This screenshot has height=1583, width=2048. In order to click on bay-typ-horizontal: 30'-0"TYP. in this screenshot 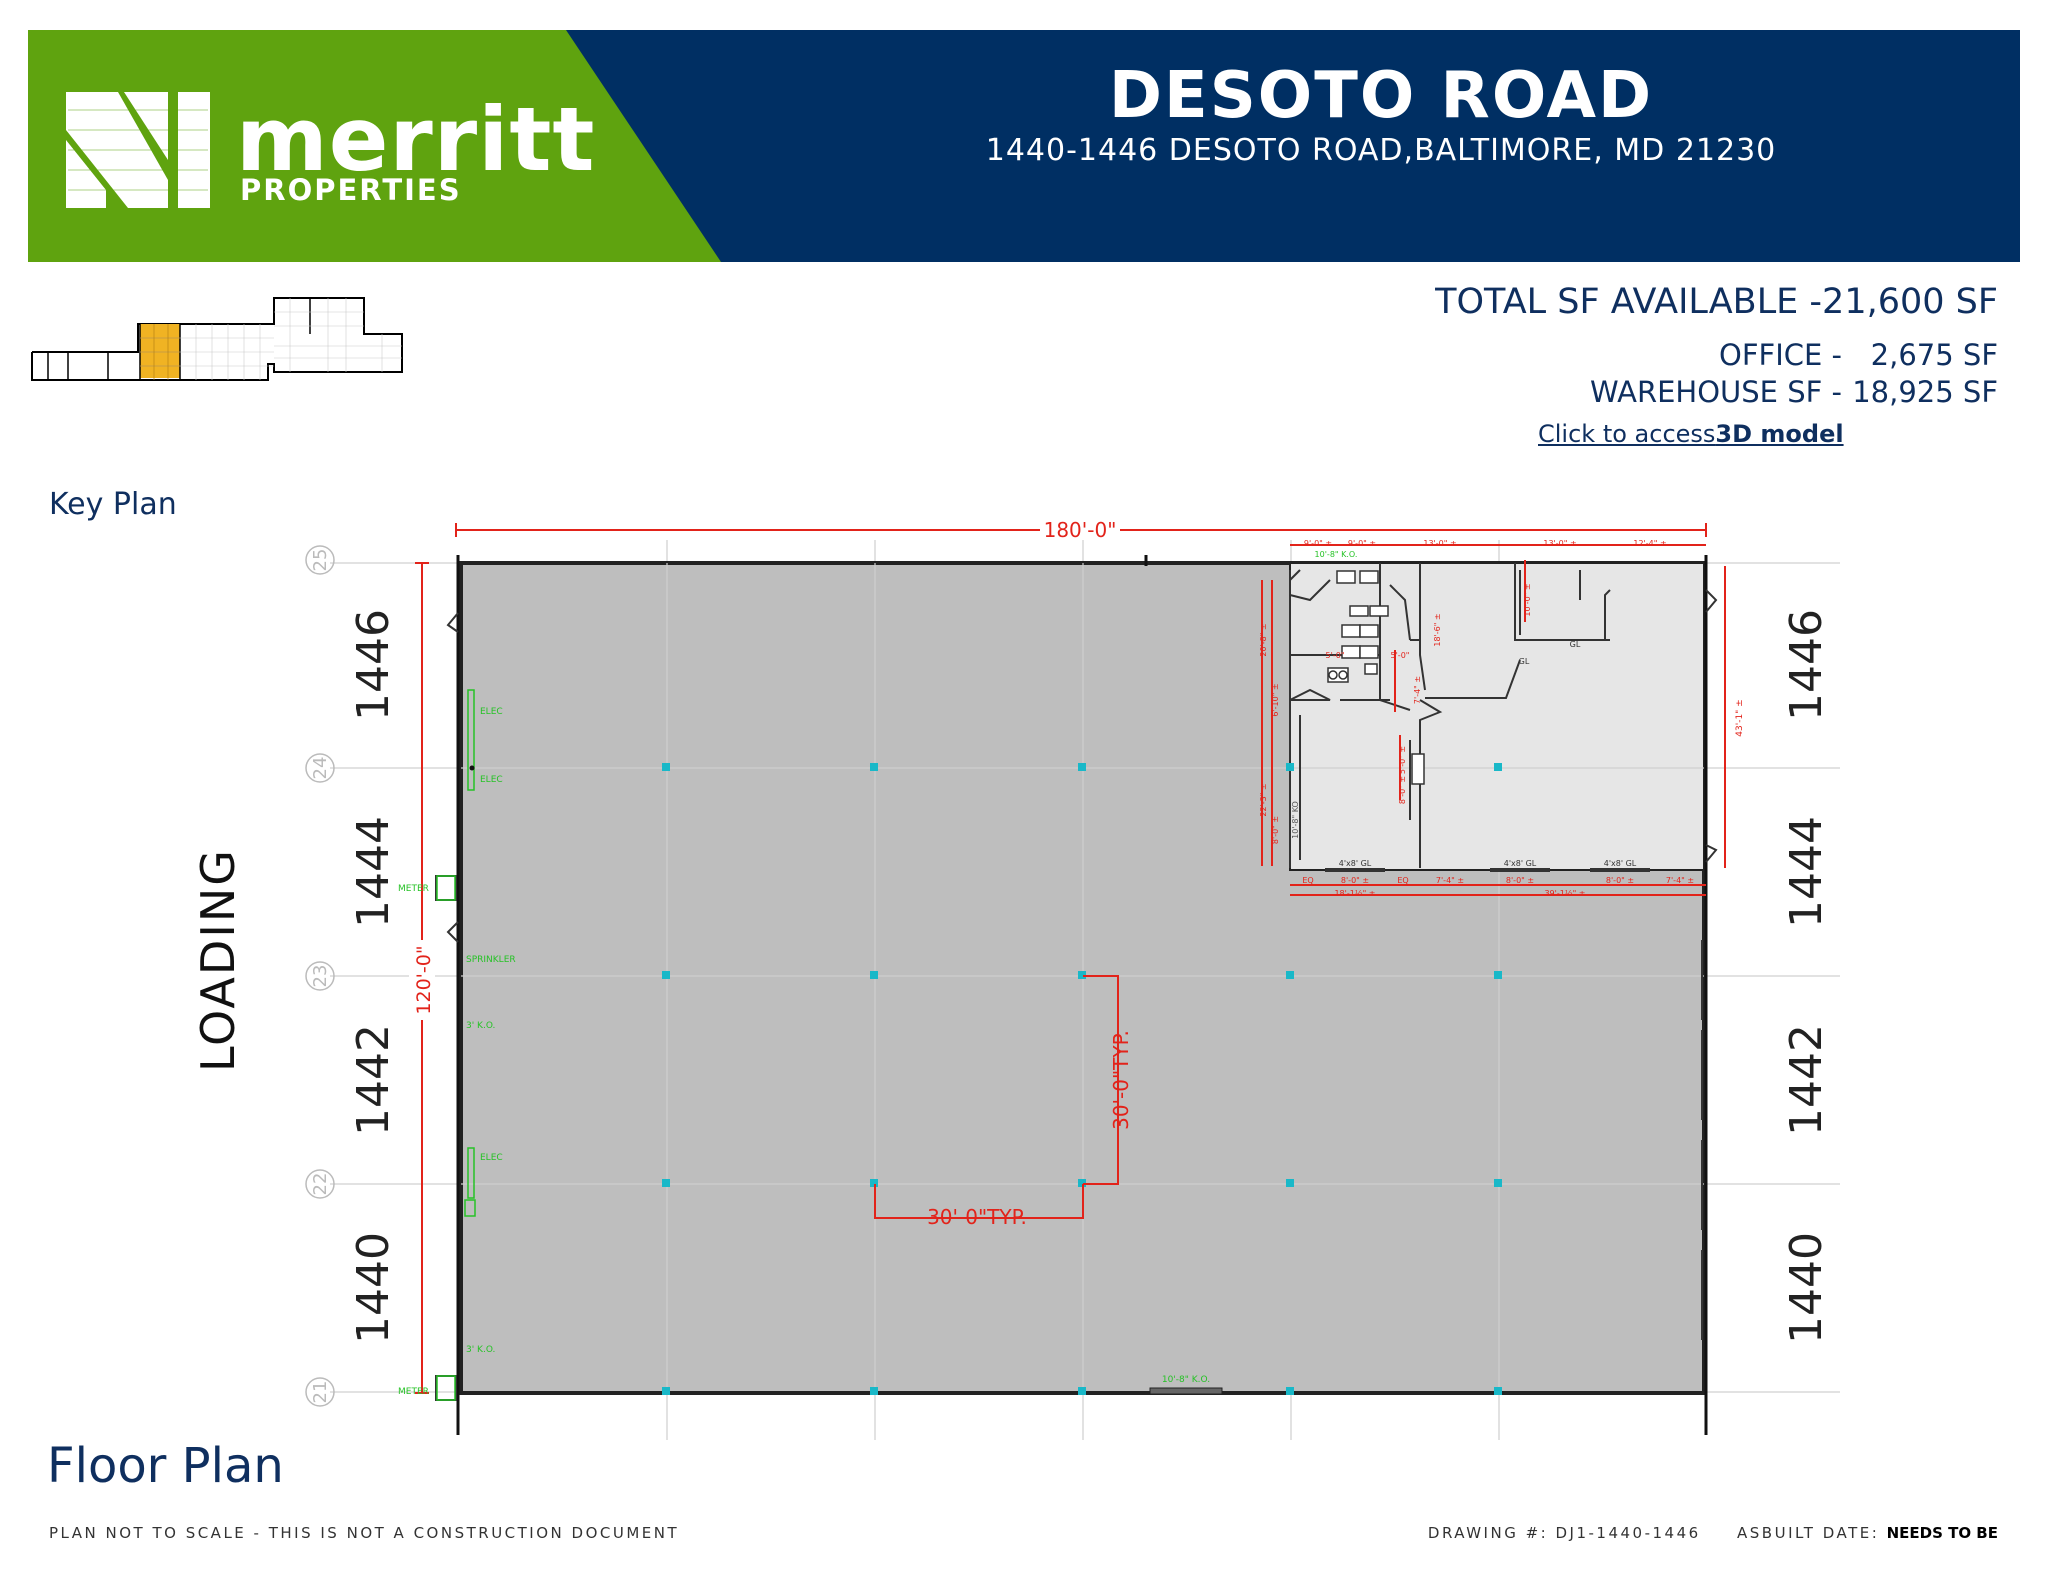, I will do `click(977, 1217)`.